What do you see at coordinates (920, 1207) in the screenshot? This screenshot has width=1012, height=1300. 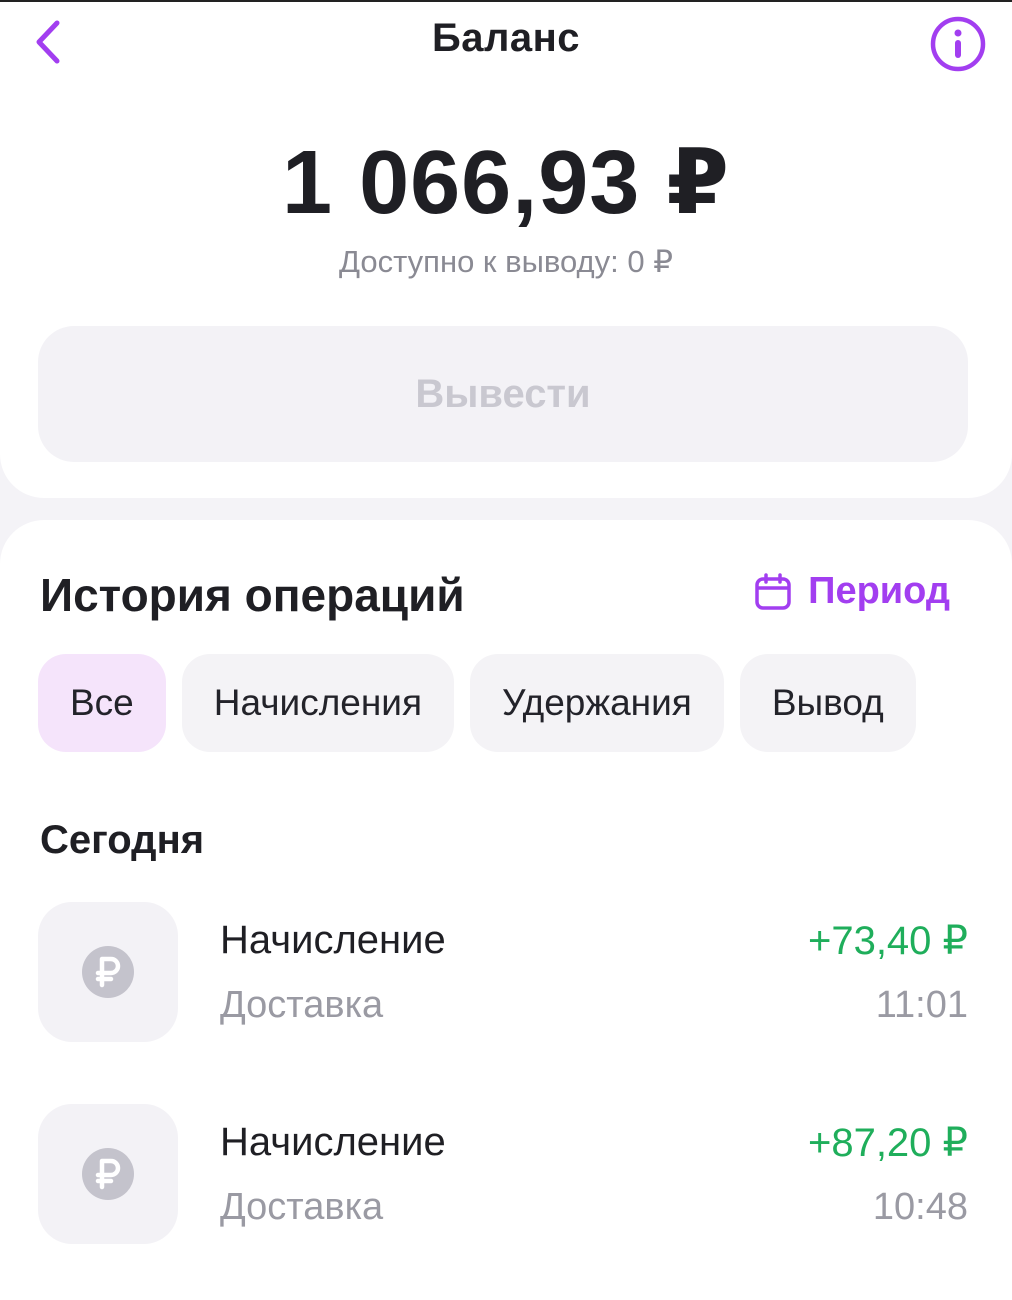 I see `operation-time: 10:48` at bounding box center [920, 1207].